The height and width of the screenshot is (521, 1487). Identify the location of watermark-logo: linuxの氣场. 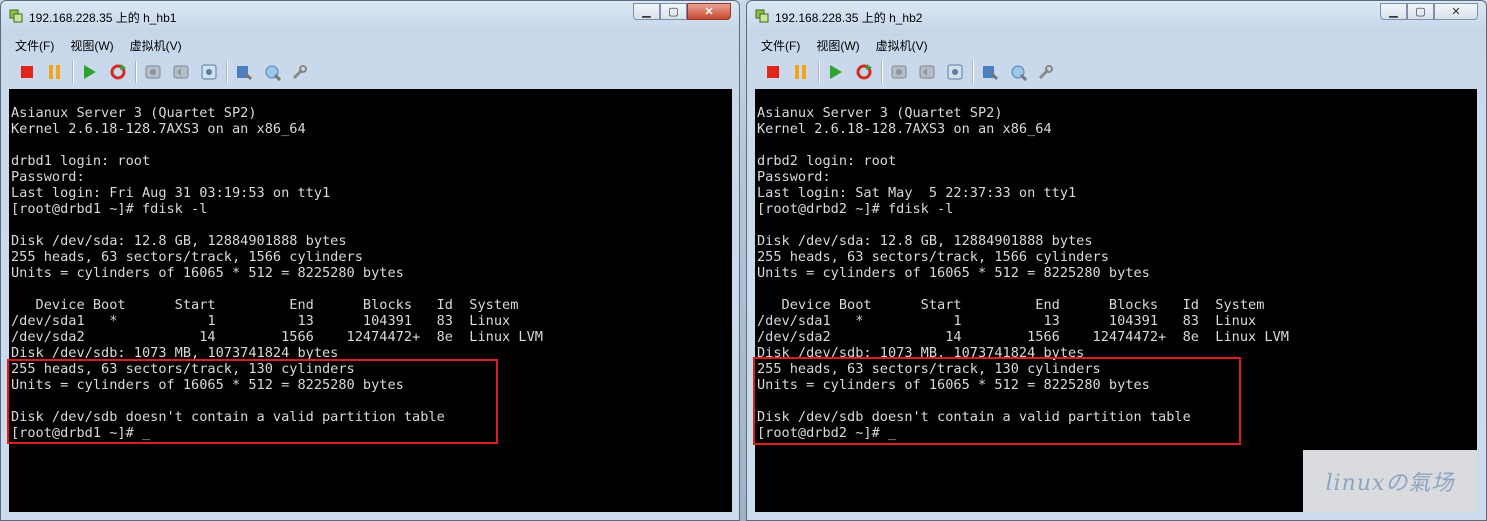
(1390, 481).